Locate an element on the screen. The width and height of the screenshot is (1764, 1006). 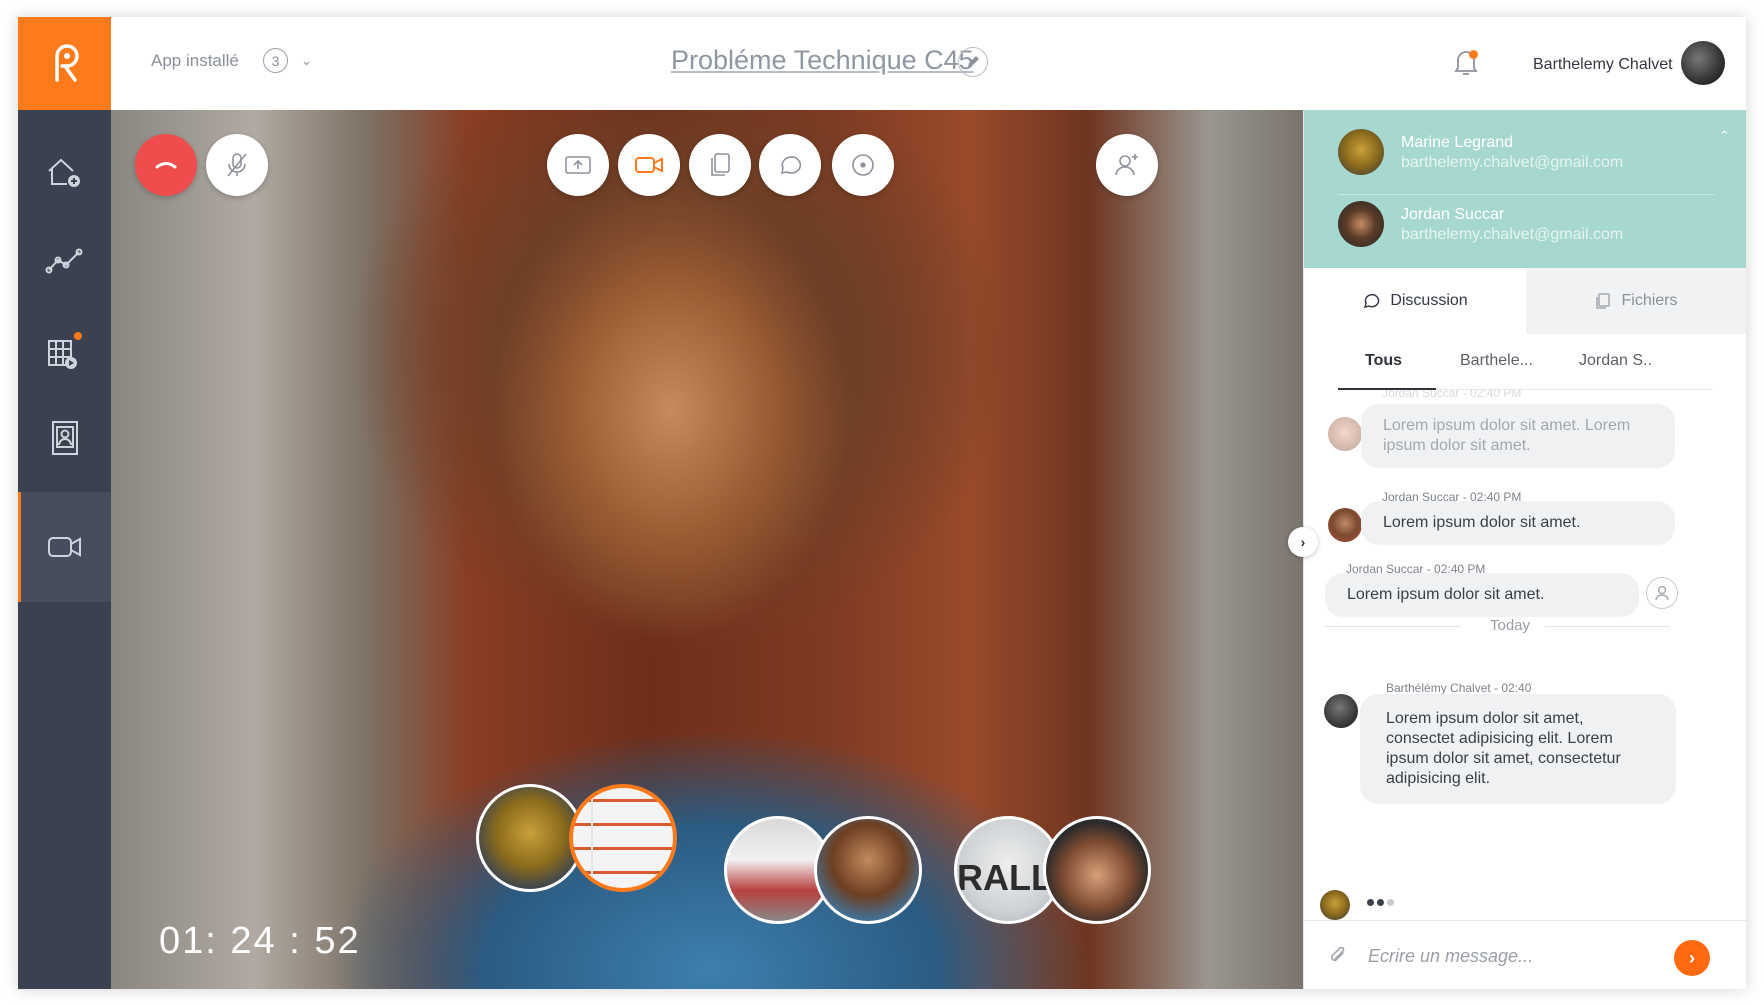
user-icon is located at coordinates (1662, 593).